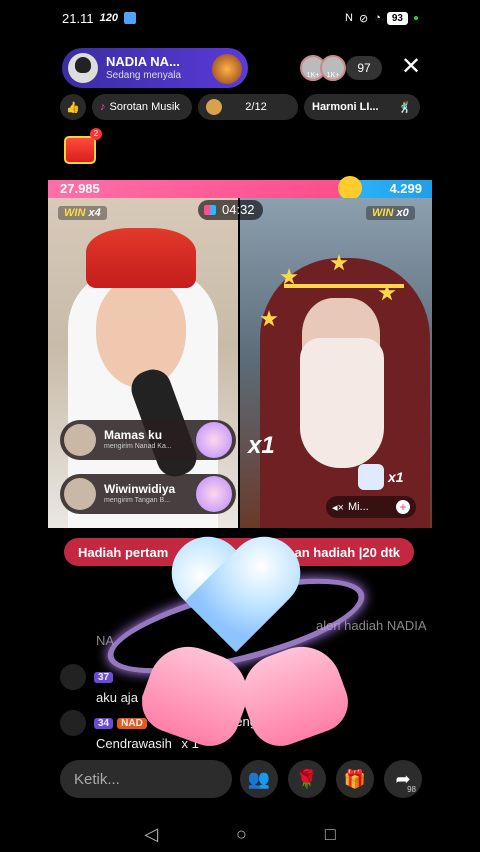 This screenshot has width=480, height=852. I want to click on chat-message: 34 NAD mengirim Cendrawasih x 1, so click(169, 730).